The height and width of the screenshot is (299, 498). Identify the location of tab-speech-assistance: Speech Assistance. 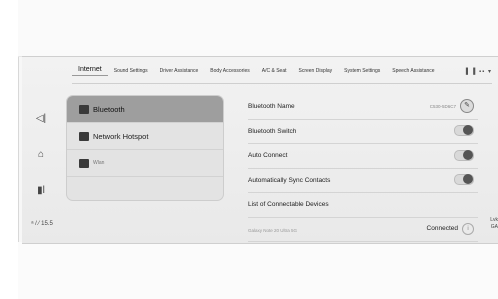
(413, 71).